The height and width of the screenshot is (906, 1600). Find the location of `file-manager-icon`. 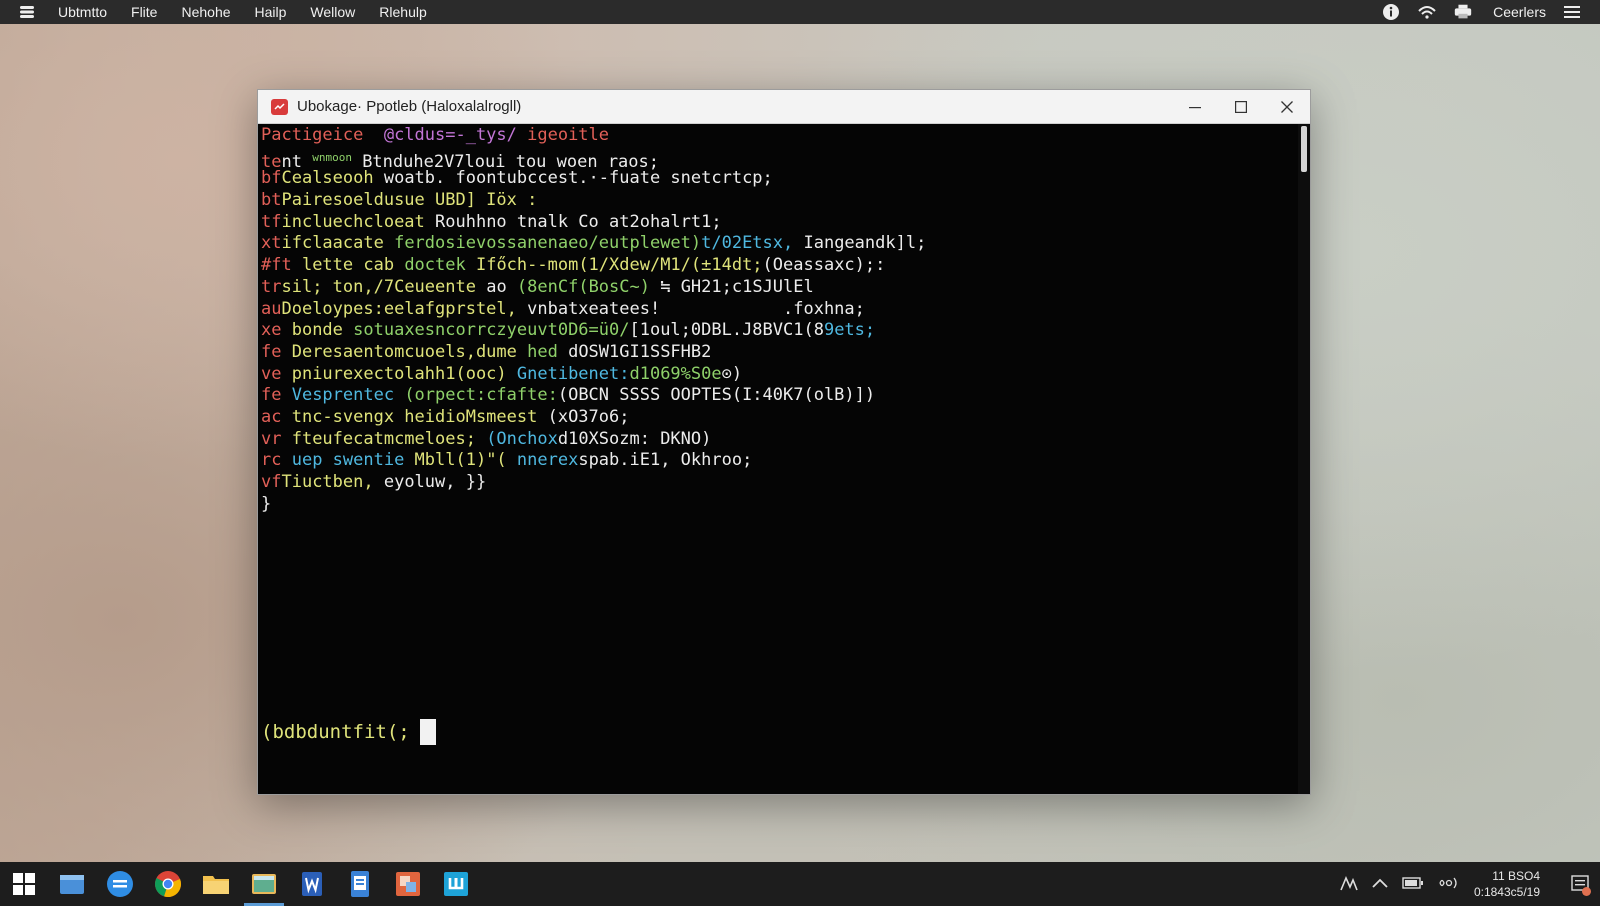

file-manager-icon is located at coordinates (72, 884).